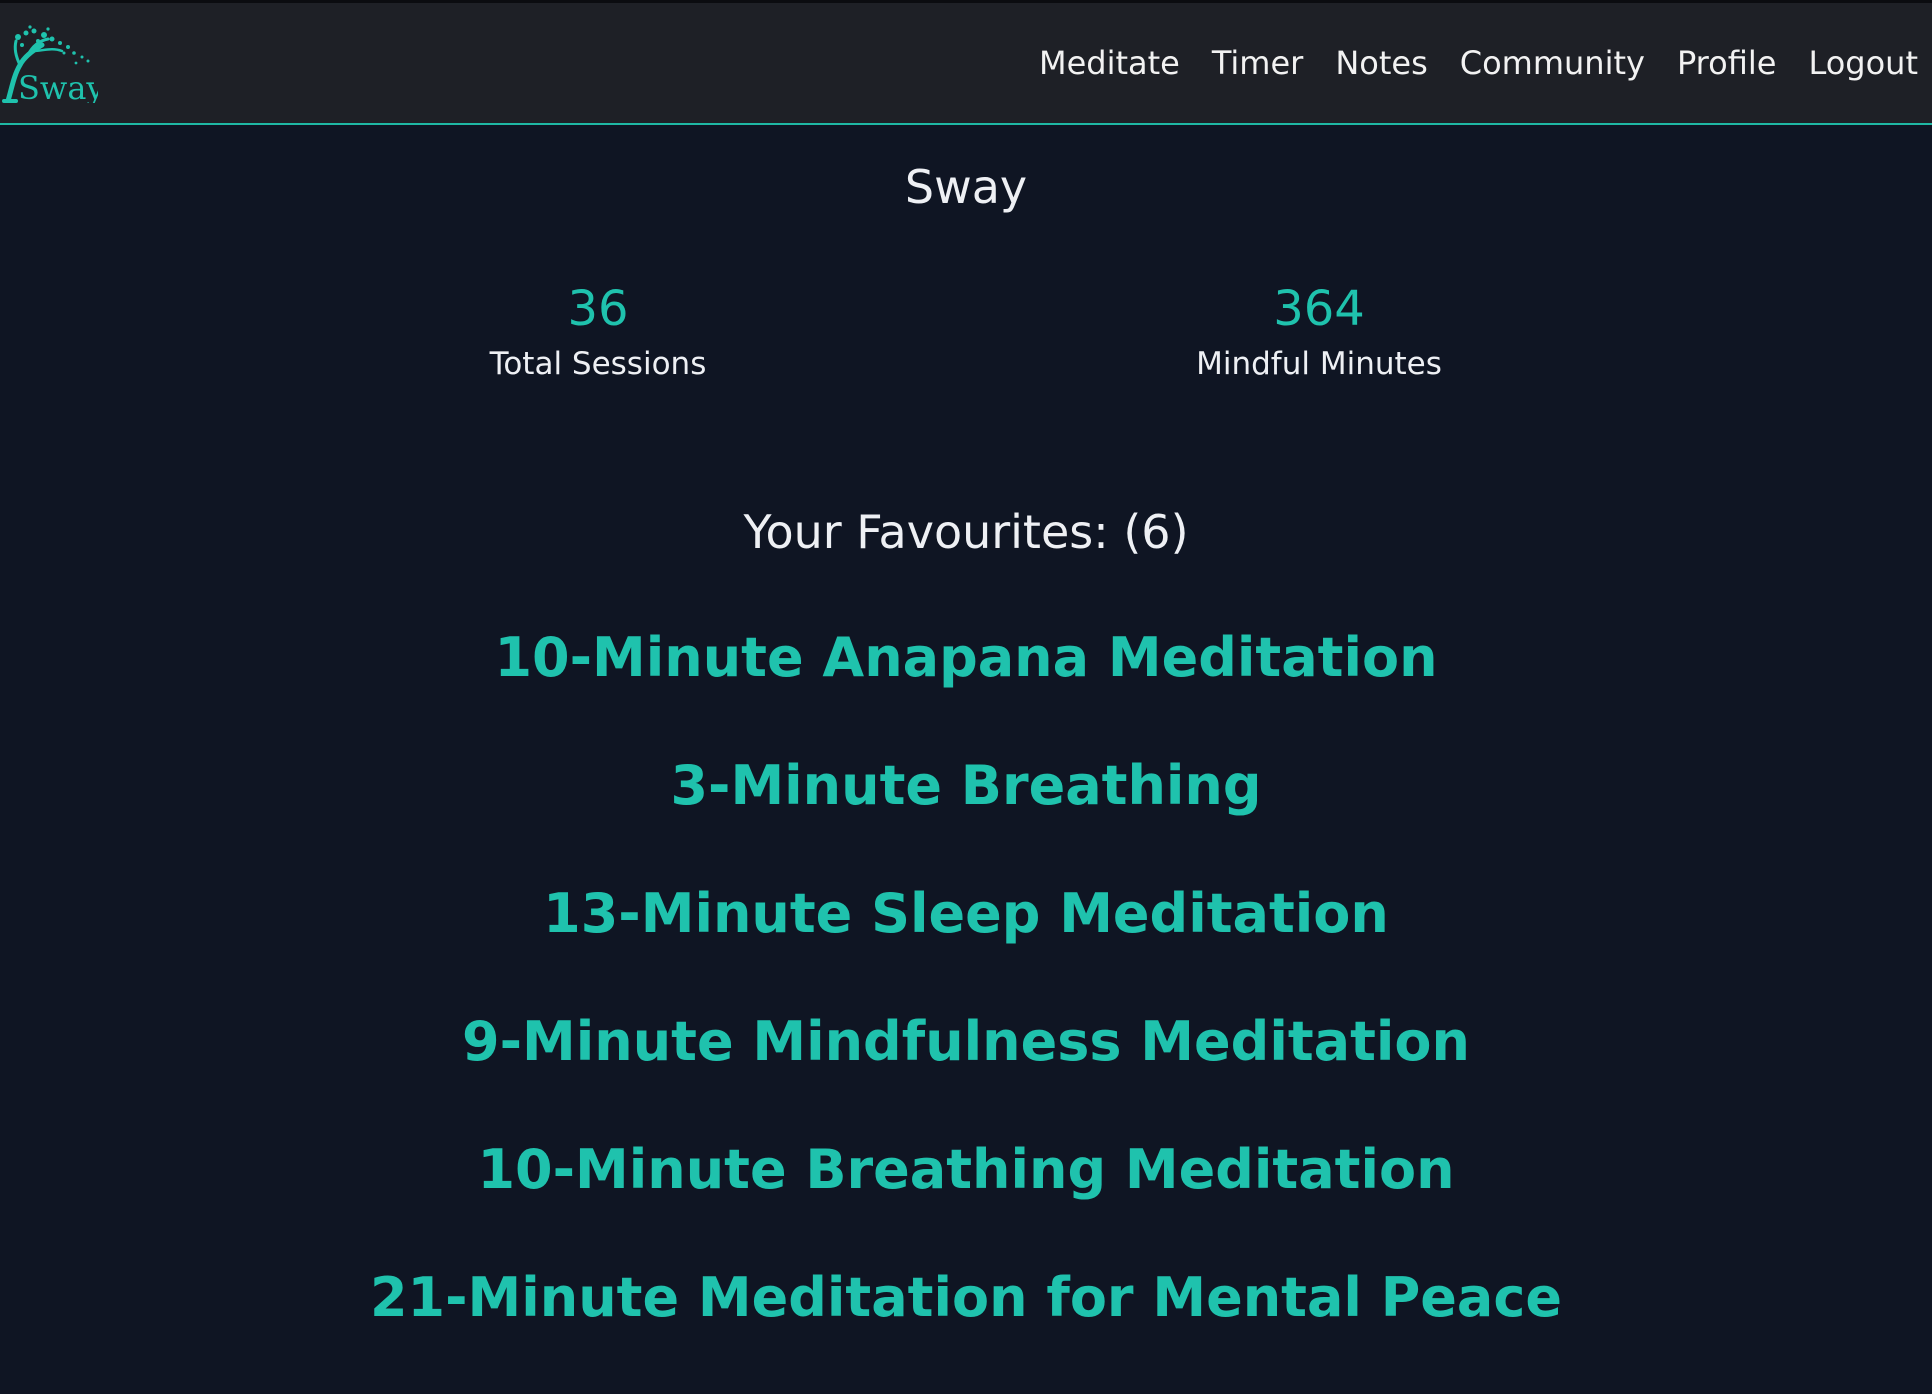 The width and height of the screenshot is (1932, 1394). I want to click on page-title: Sway, so click(966, 187).